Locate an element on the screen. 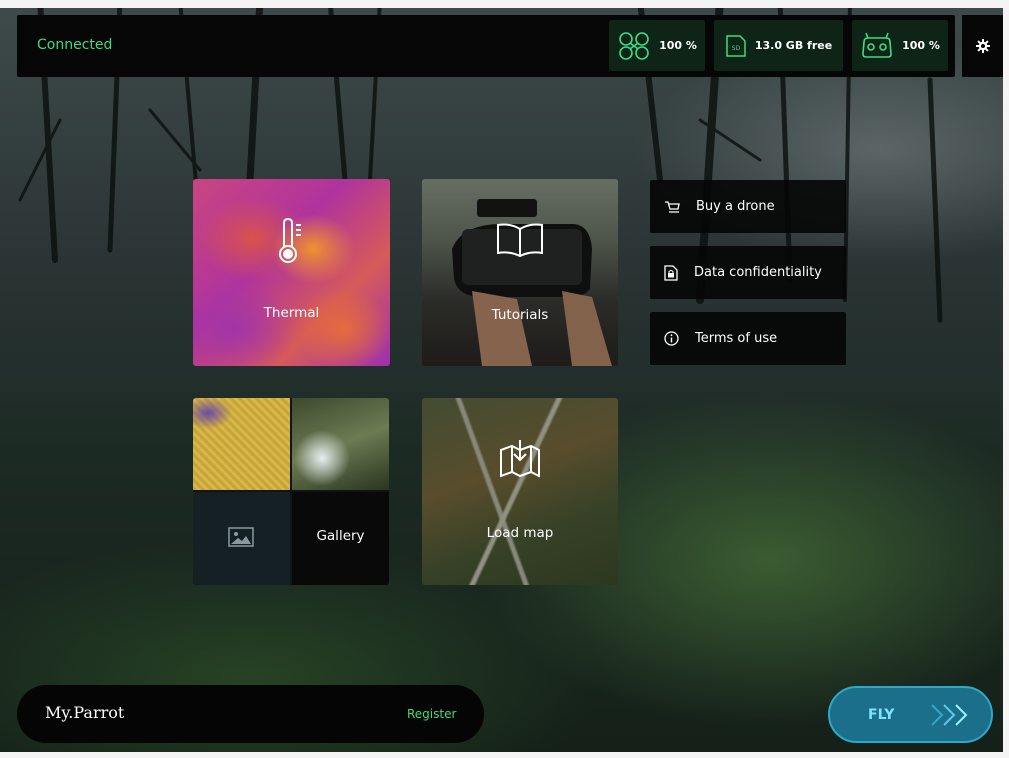 The height and width of the screenshot is (758, 1009). data-confidentiality-label: Data confidentiality is located at coordinates (758, 272).